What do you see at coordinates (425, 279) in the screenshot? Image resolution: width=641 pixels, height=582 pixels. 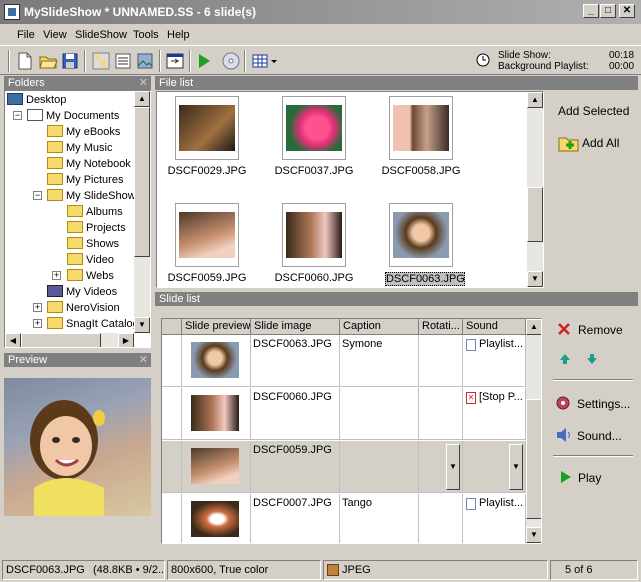 I see `file-name-5-selected: DSCF0063.JPG` at bounding box center [425, 279].